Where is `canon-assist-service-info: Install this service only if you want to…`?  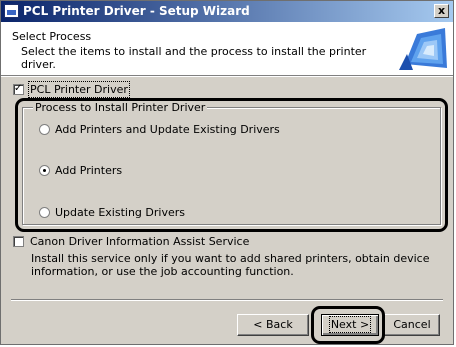 canon-assist-service-info: Install this service only if you want to… is located at coordinates (230, 265).